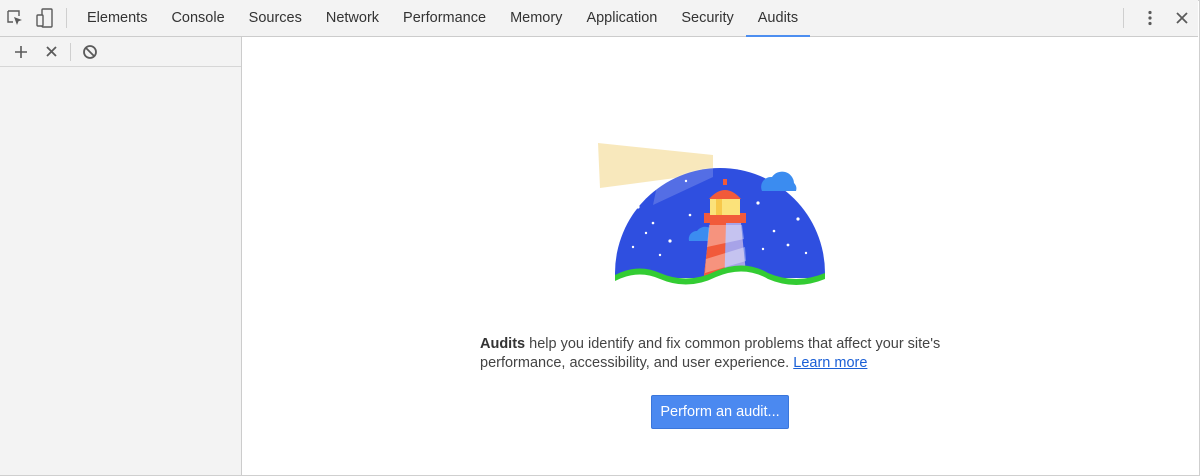 Image resolution: width=1200 pixels, height=476 pixels. I want to click on tab-application: Application, so click(621, 18).